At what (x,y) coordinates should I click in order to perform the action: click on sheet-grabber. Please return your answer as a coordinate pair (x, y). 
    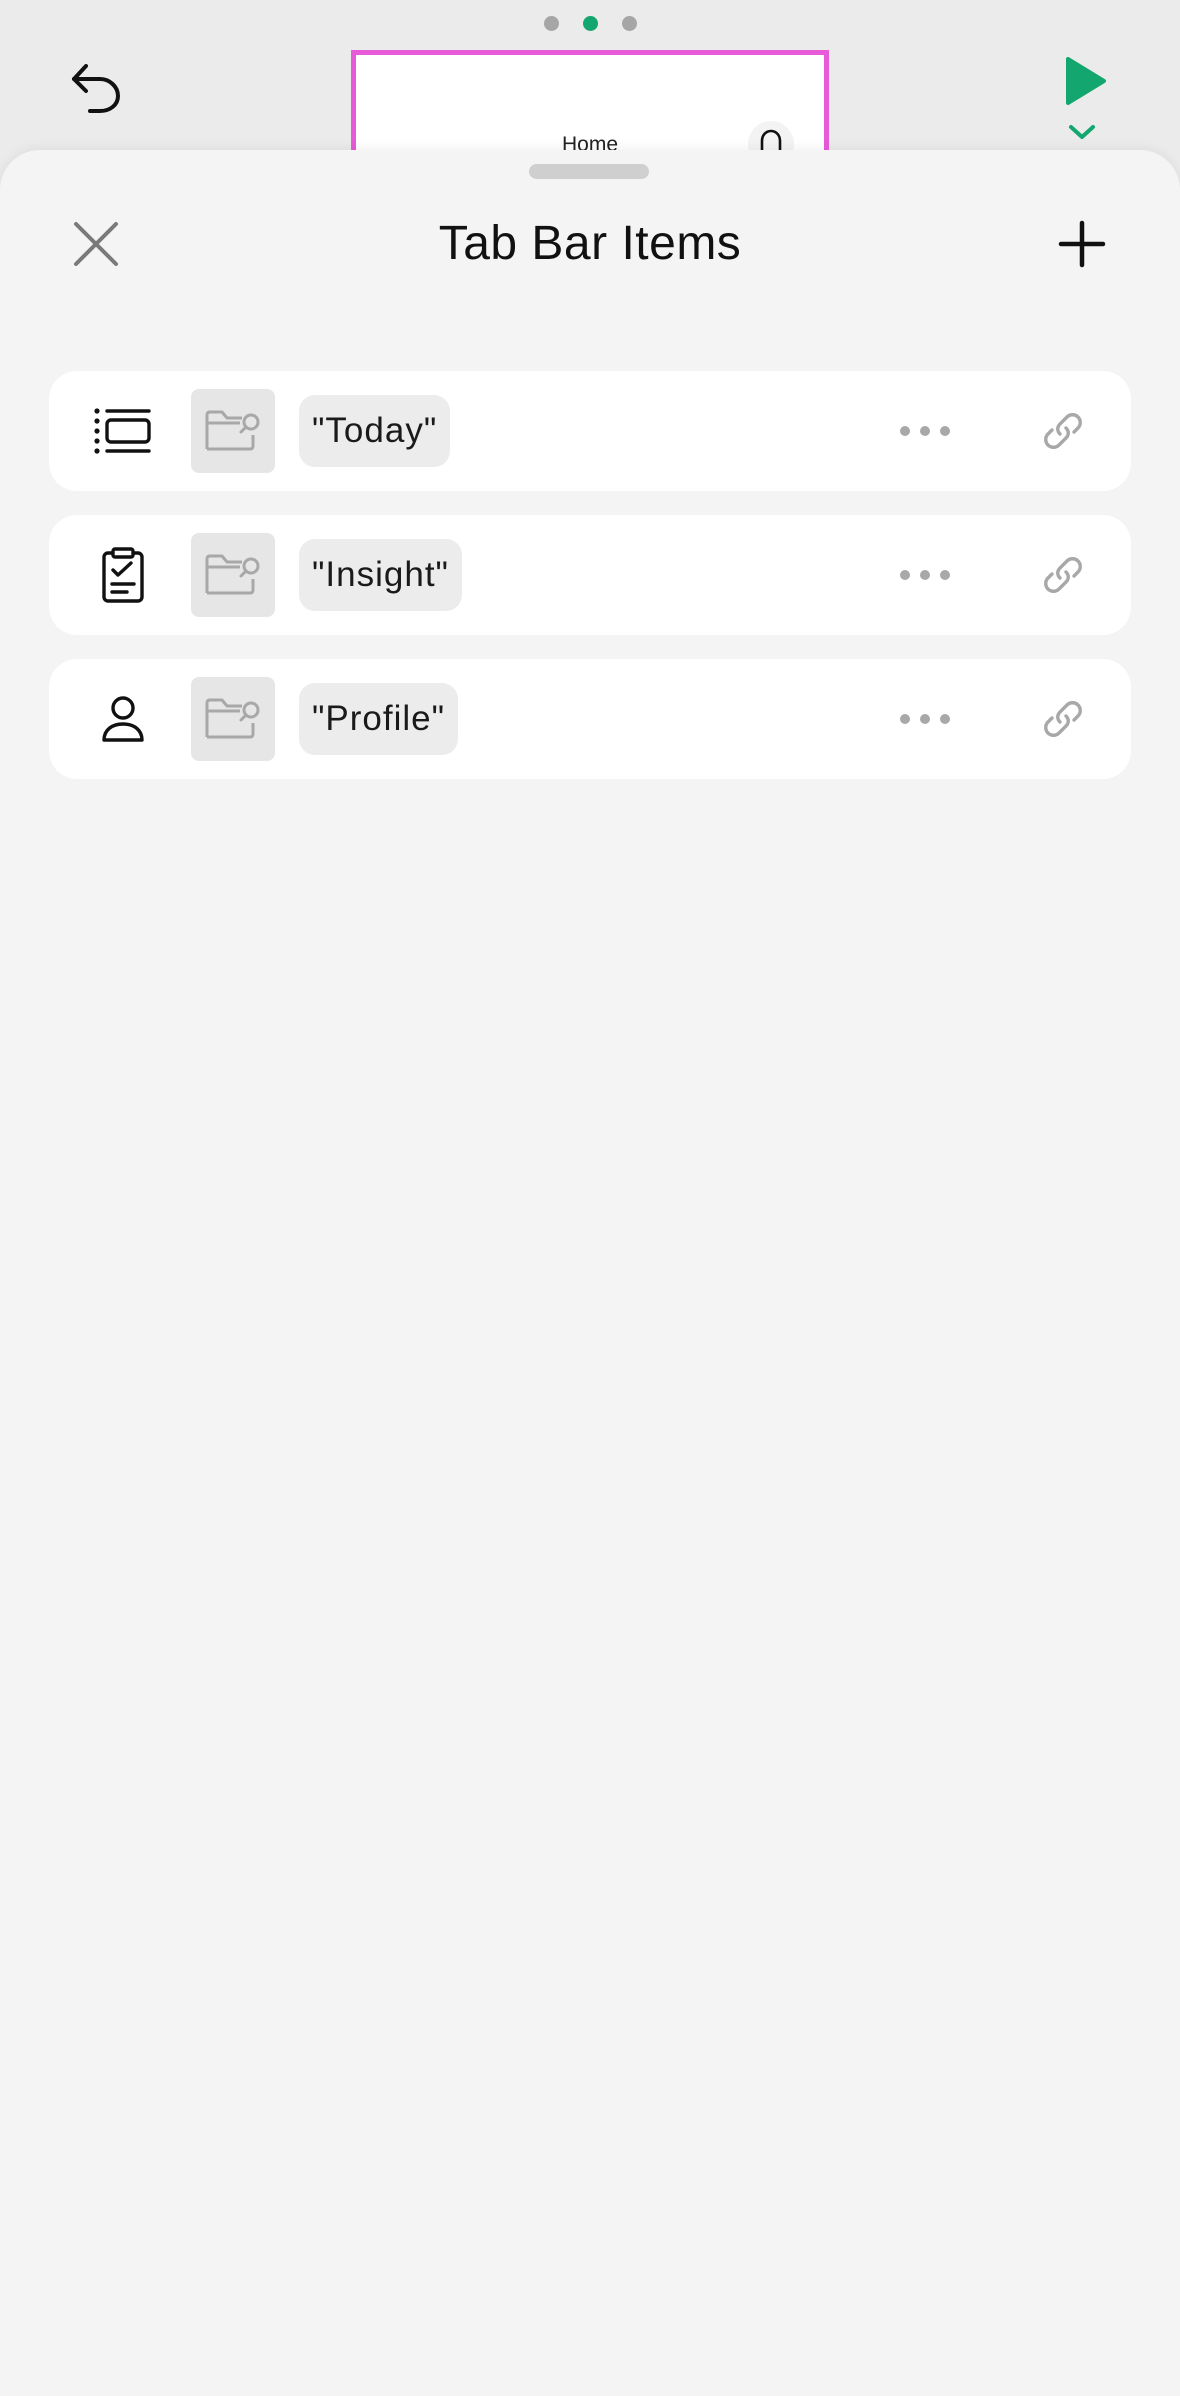
    Looking at the image, I should click on (589, 171).